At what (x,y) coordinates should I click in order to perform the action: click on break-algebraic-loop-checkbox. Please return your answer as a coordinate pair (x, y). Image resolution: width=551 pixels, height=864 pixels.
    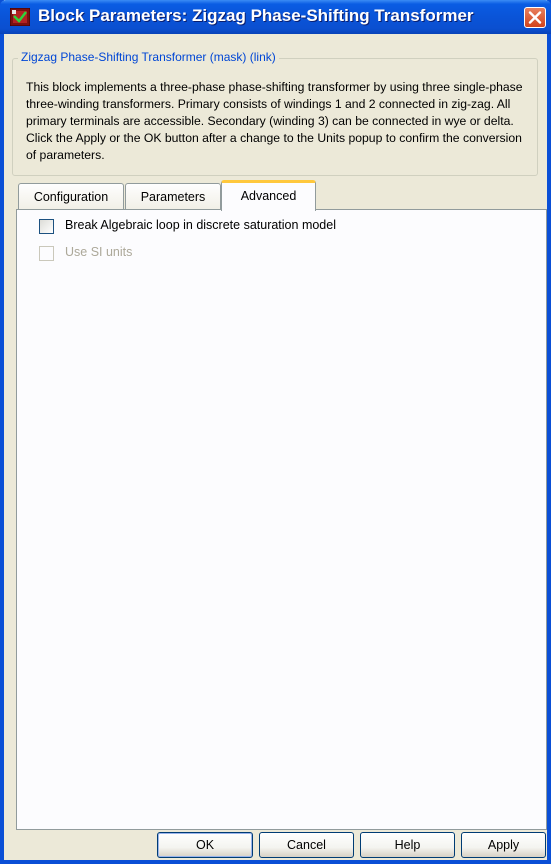
    Looking at the image, I should click on (46, 226).